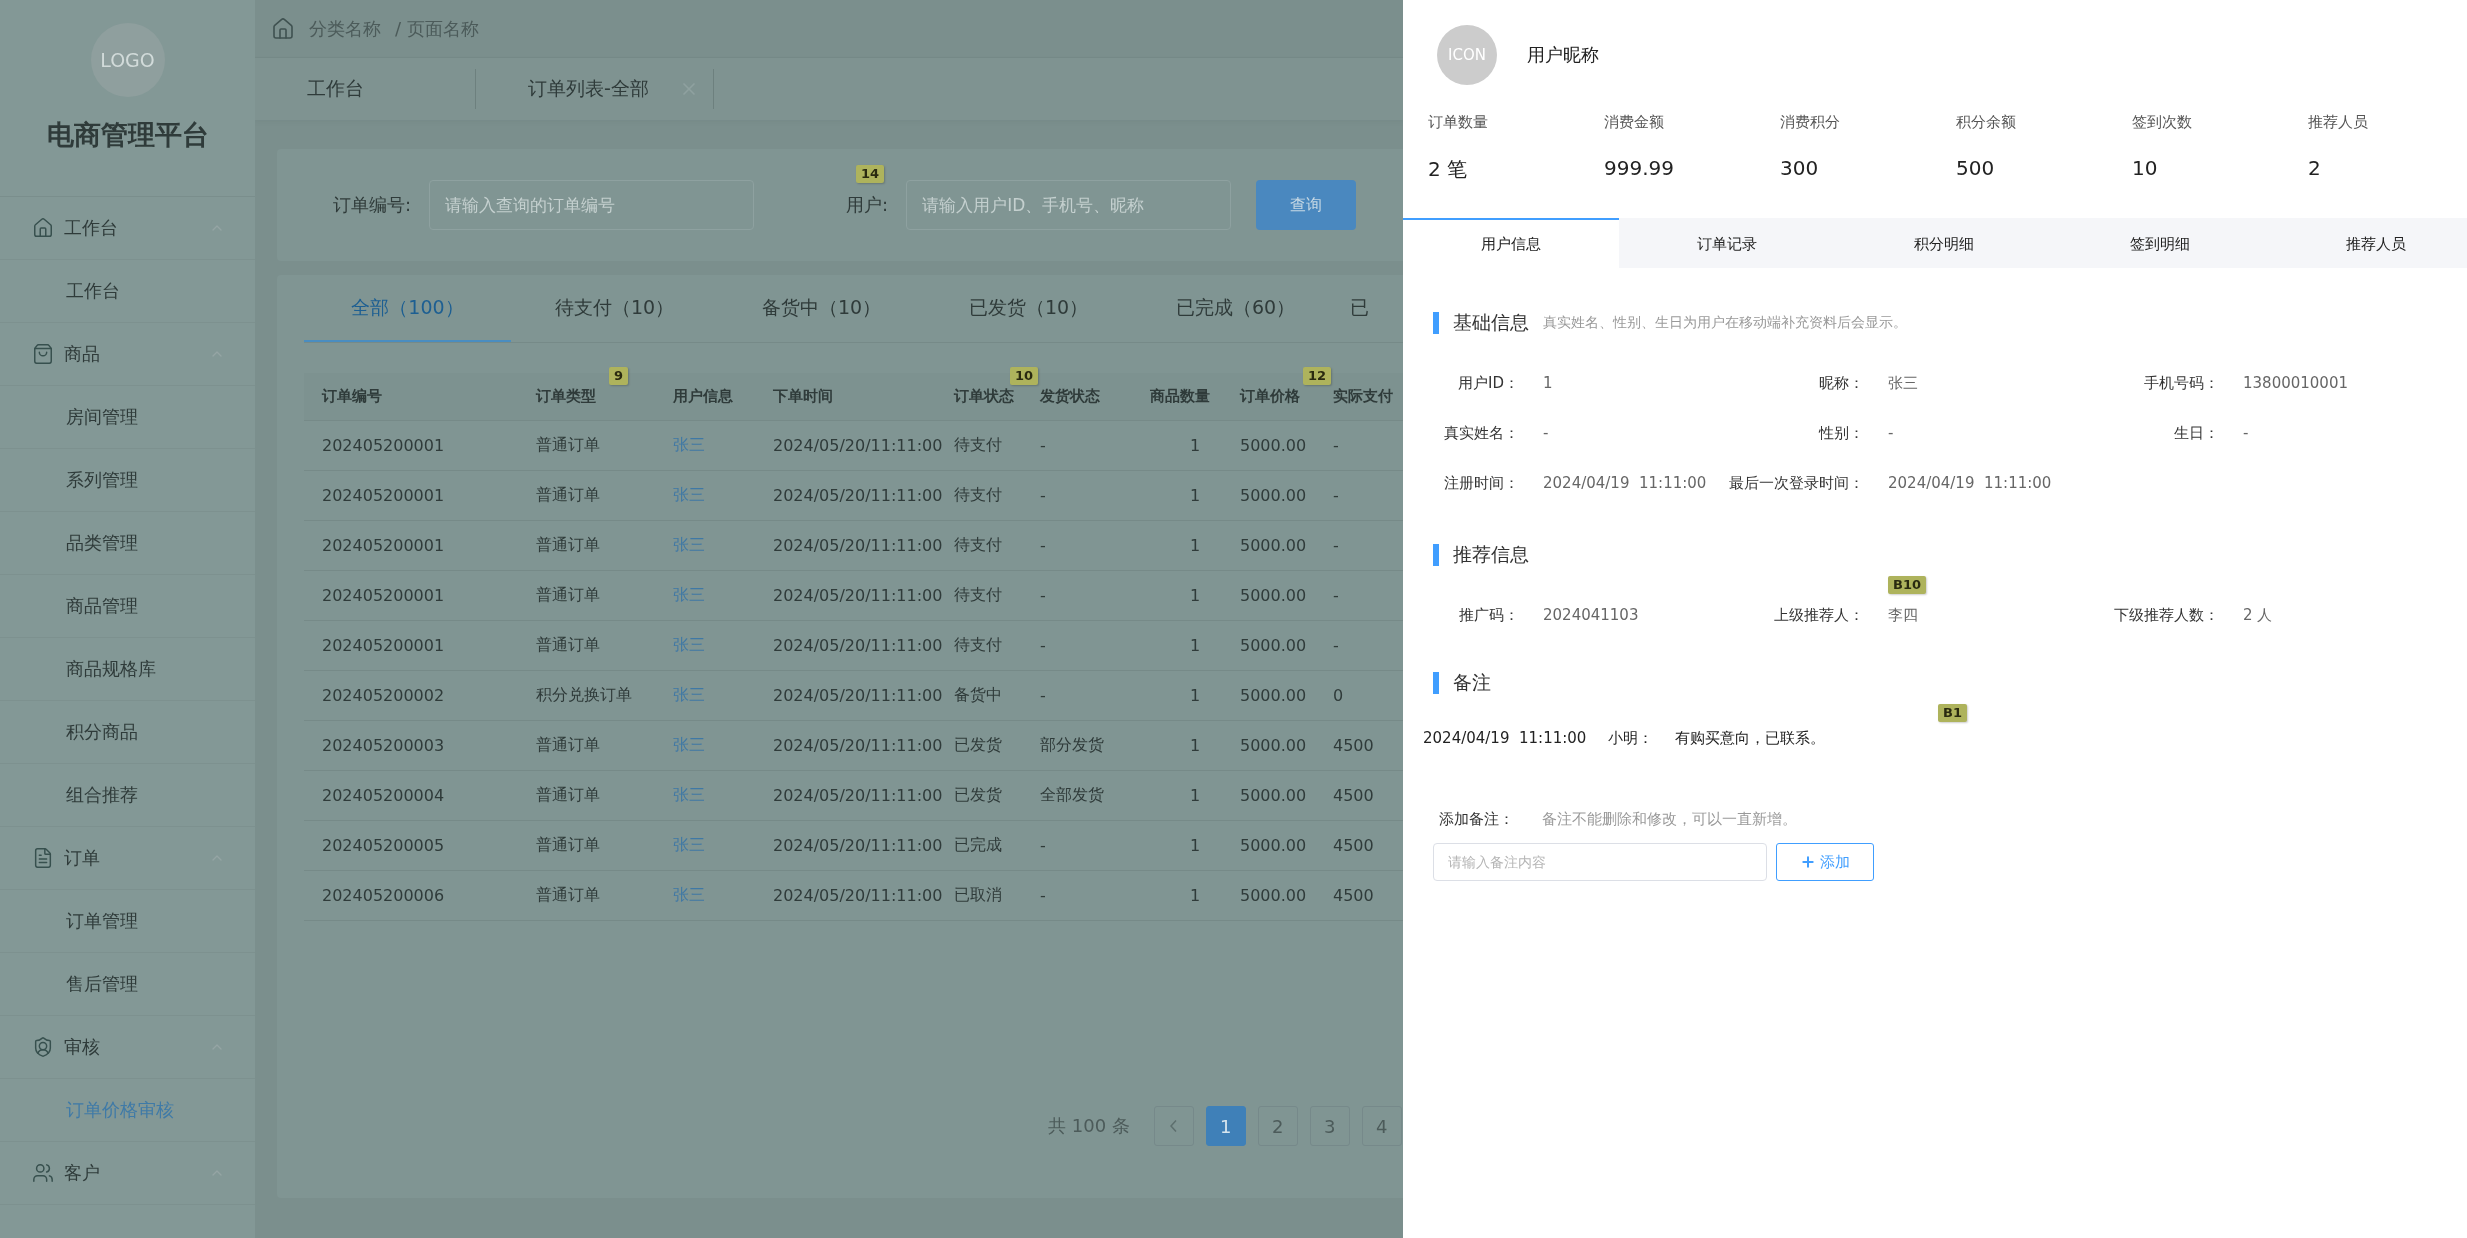 This screenshot has width=2467, height=1238. I want to click on column-header: 实际支付, so click(1363, 396).